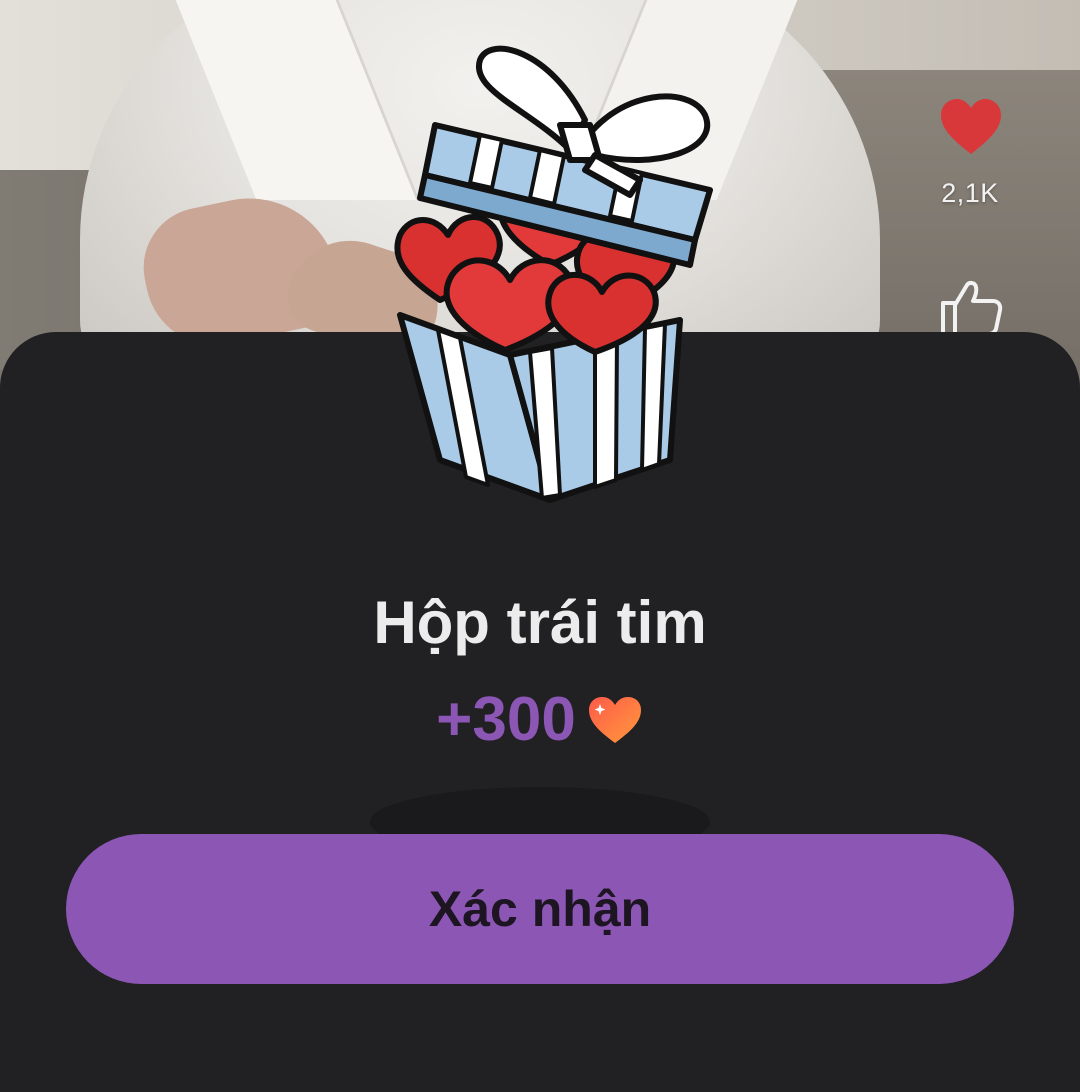 The width and height of the screenshot is (1080, 1092). What do you see at coordinates (540, 622) in the screenshot?
I see `reward-title: Hộp trái tim` at bounding box center [540, 622].